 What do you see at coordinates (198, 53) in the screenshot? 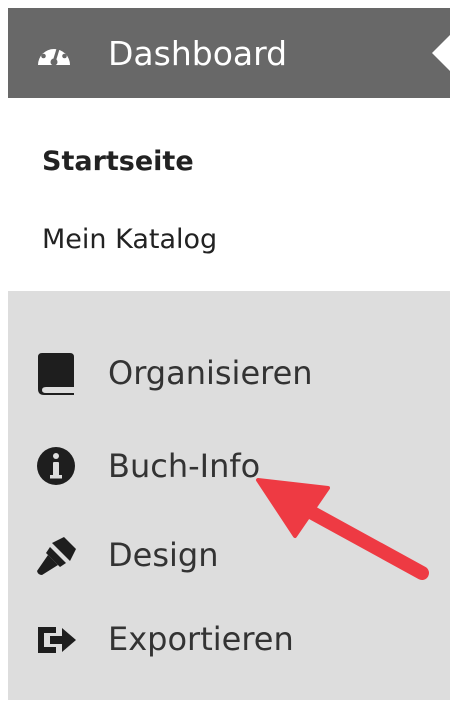
I see `dashboard-label: Dashboard` at bounding box center [198, 53].